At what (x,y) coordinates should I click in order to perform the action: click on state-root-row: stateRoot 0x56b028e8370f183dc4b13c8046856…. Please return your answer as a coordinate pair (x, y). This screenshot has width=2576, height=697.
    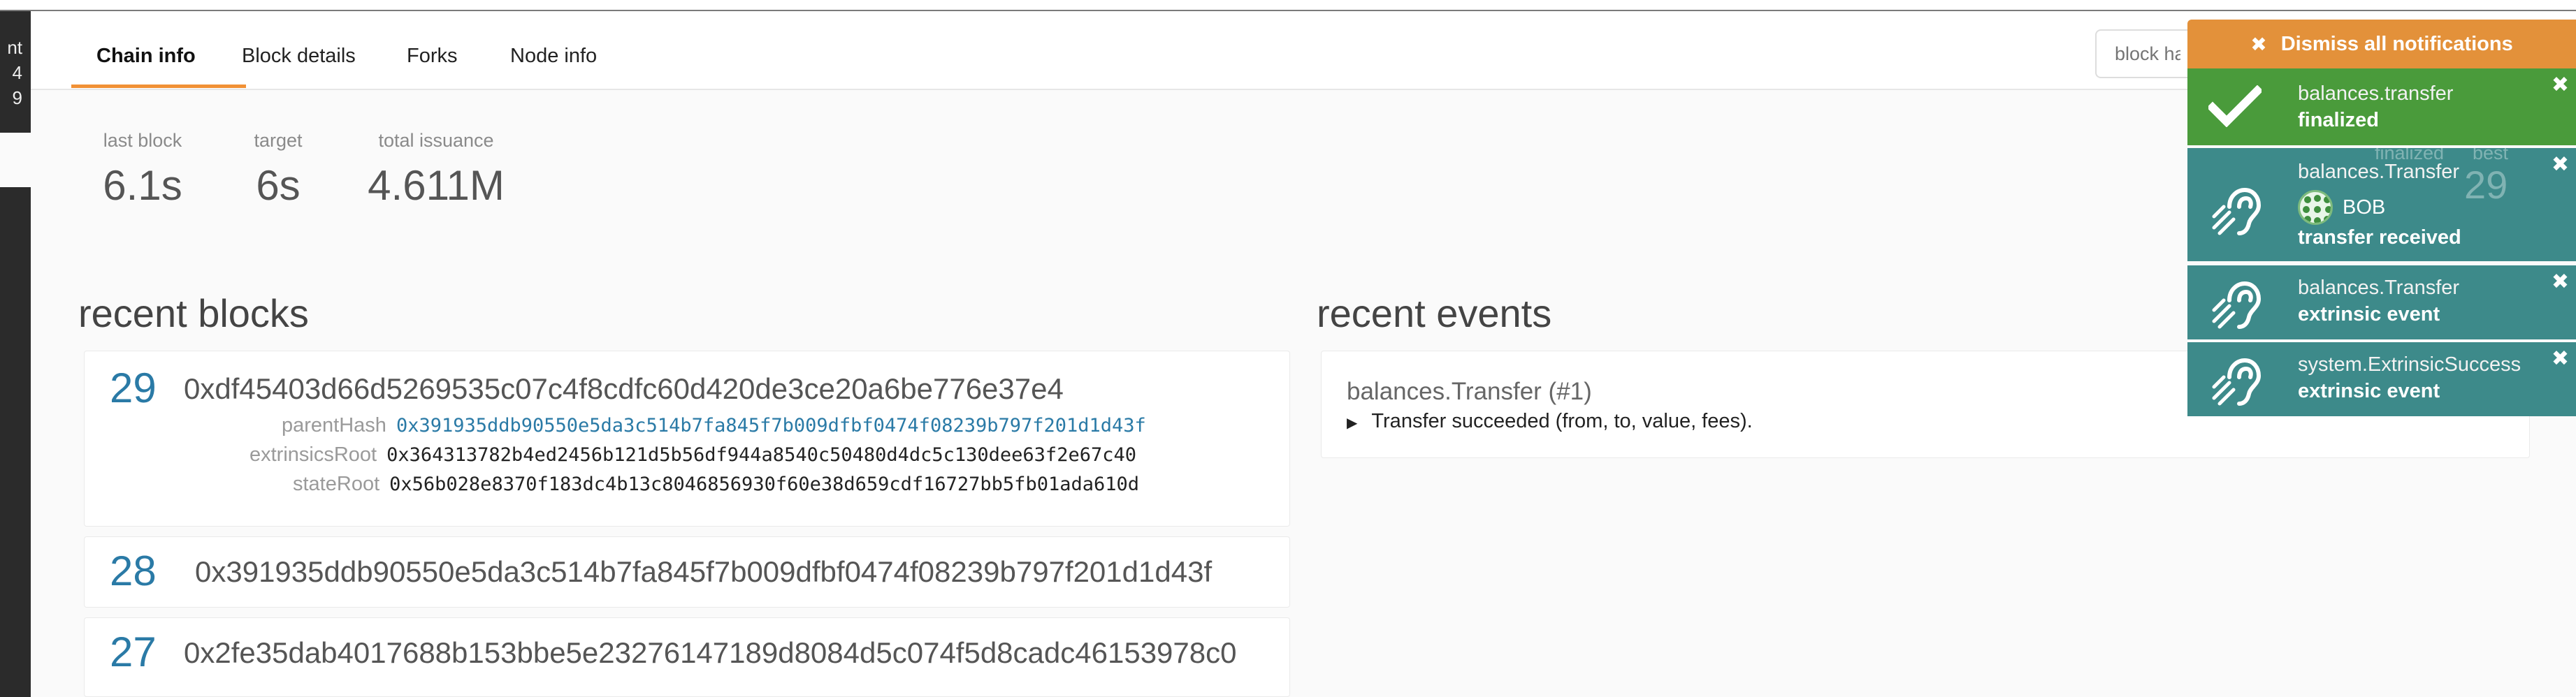
    Looking at the image, I should click on (716, 484).